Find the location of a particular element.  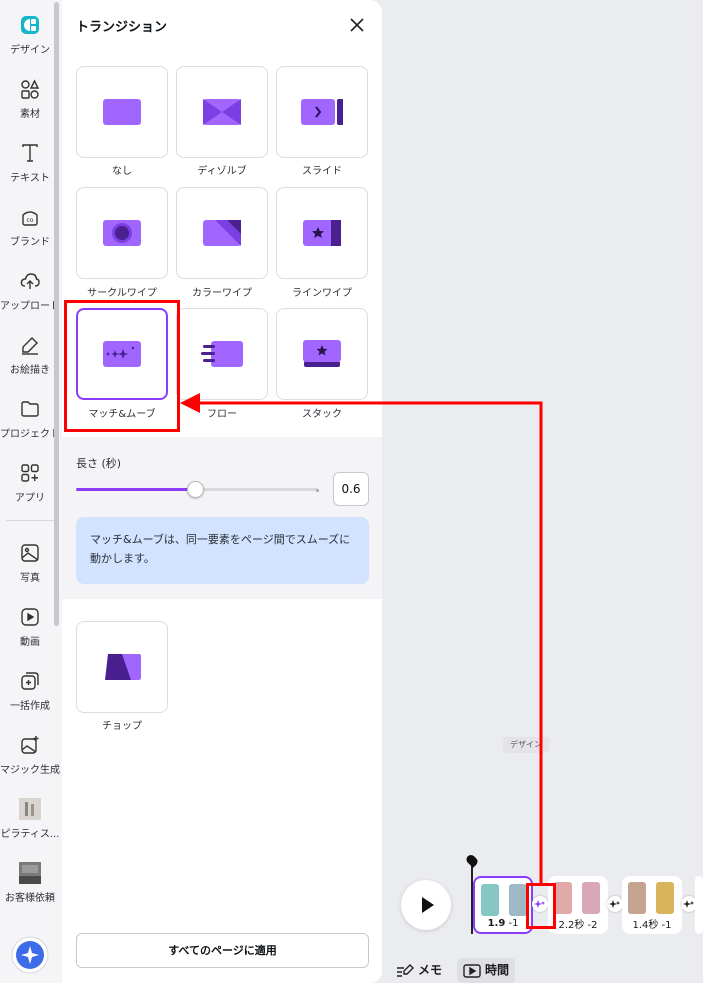

rail-label: 動画 is located at coordinates (30, 642).